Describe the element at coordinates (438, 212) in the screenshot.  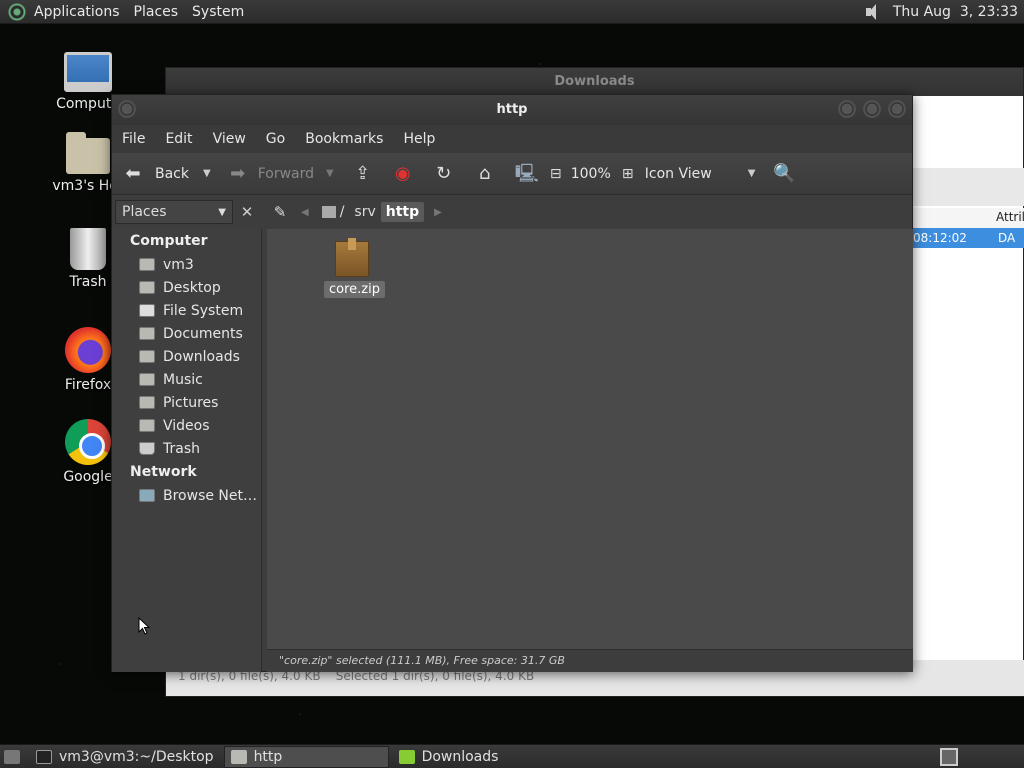
I see `breadcrumb-right-arrow-icon: ▶` at that location.